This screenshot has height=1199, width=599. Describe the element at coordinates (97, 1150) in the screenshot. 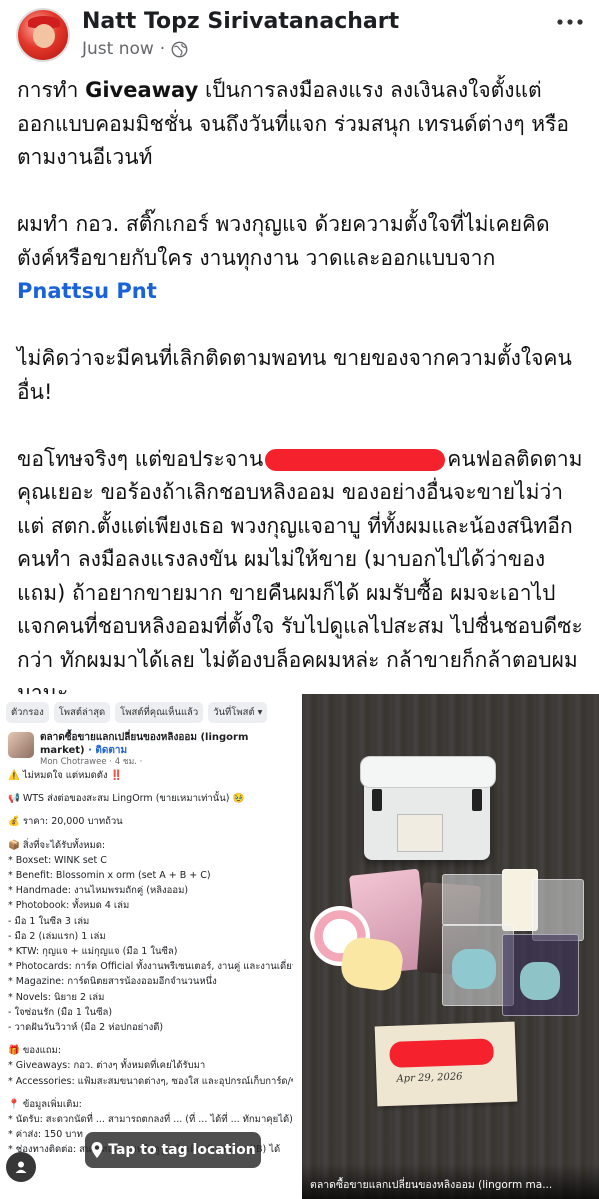

I see `location-icon` at that location.